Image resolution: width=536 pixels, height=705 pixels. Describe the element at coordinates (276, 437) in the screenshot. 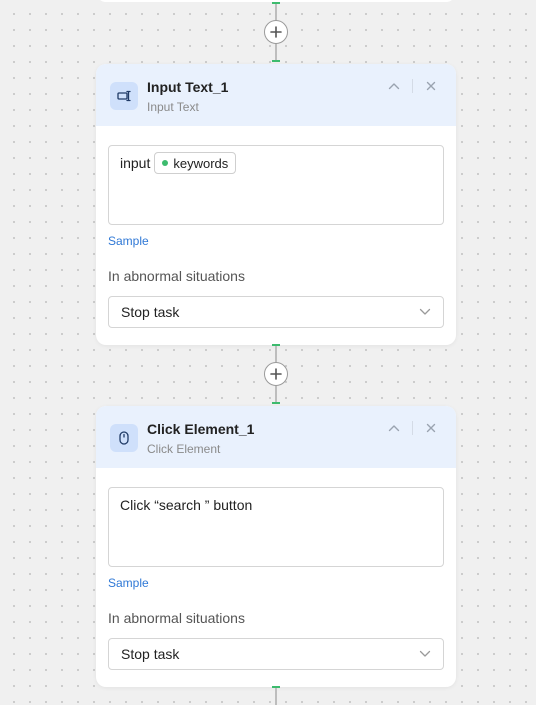

I see `node-header: Click Element_1 Click Element` at that location.